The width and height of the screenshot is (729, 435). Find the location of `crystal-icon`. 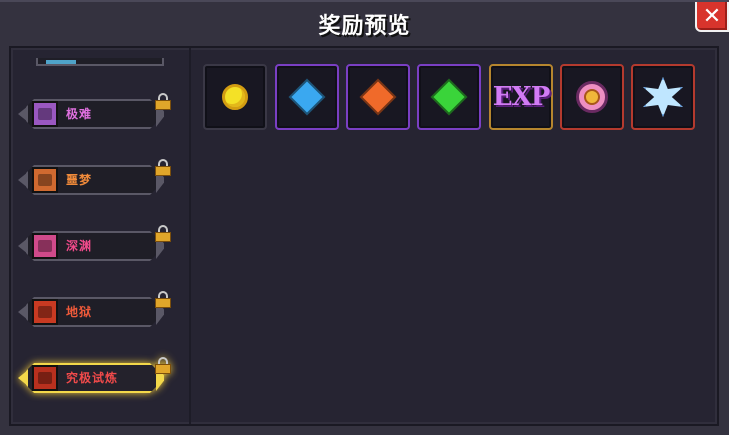

crystal-icon is located at coordinates (663, 97).